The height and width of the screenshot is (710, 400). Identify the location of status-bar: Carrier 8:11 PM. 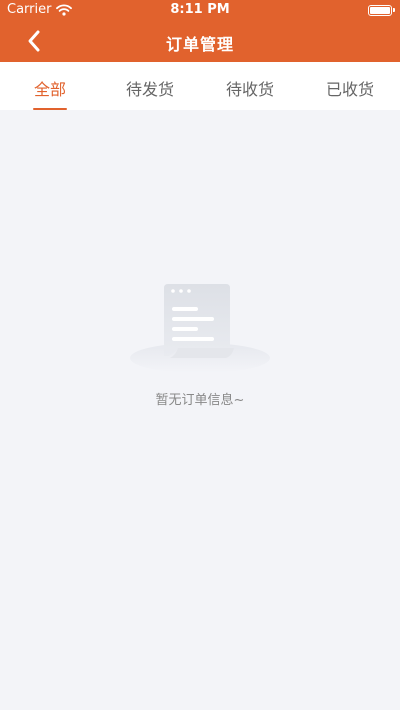
(200, 10).